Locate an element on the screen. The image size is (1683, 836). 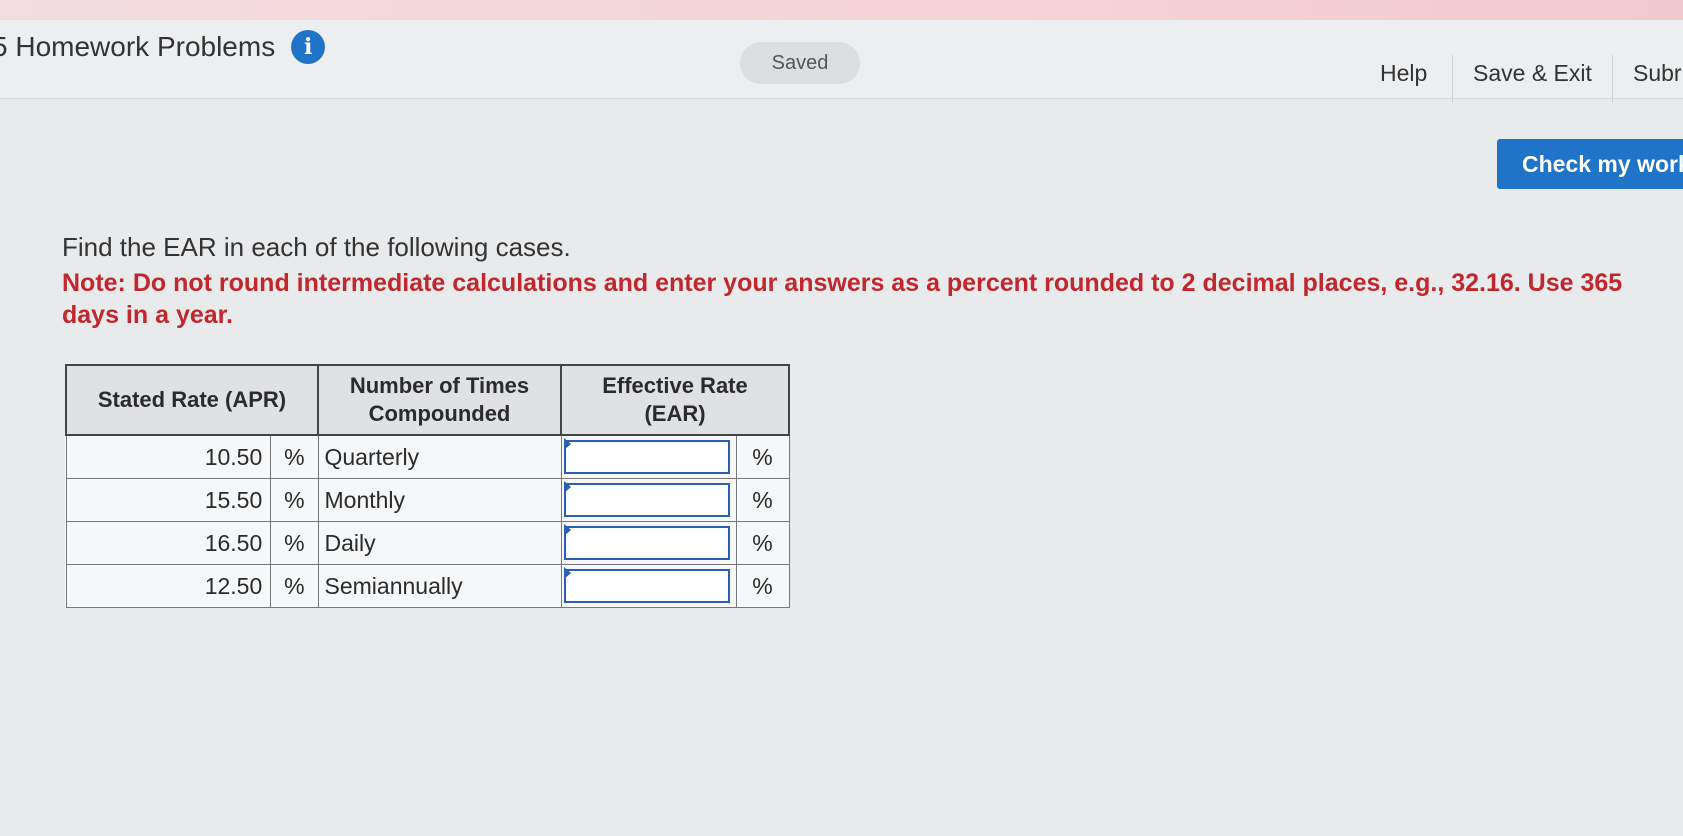
ear-input-daily is located at coordinates (646, 543).